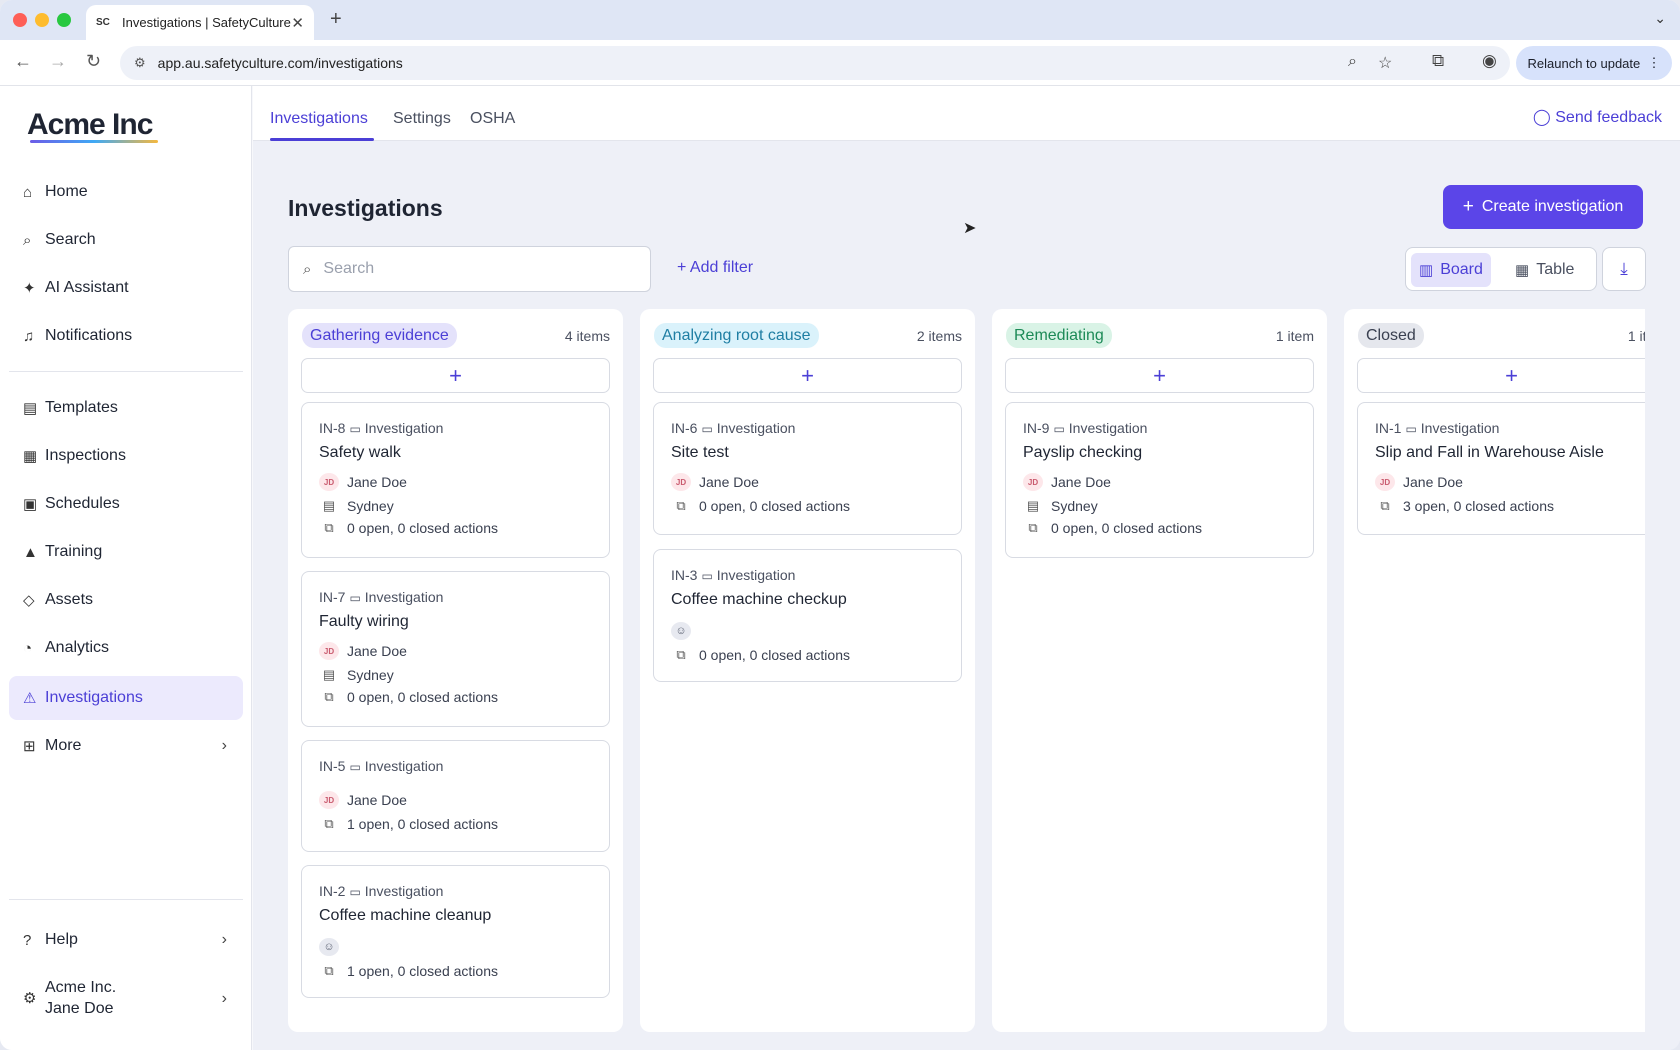 The image size is (1680, 1050). Describe the element at coordinates (332, 428) in the screenshot. I see `card-id: IN-8` at that location.